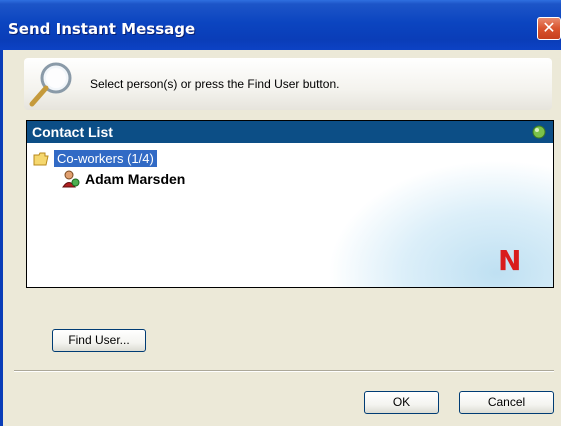 The height and width of the screenshot is (426, 561). I want to click on ok-button: OK, so click(401, 402).